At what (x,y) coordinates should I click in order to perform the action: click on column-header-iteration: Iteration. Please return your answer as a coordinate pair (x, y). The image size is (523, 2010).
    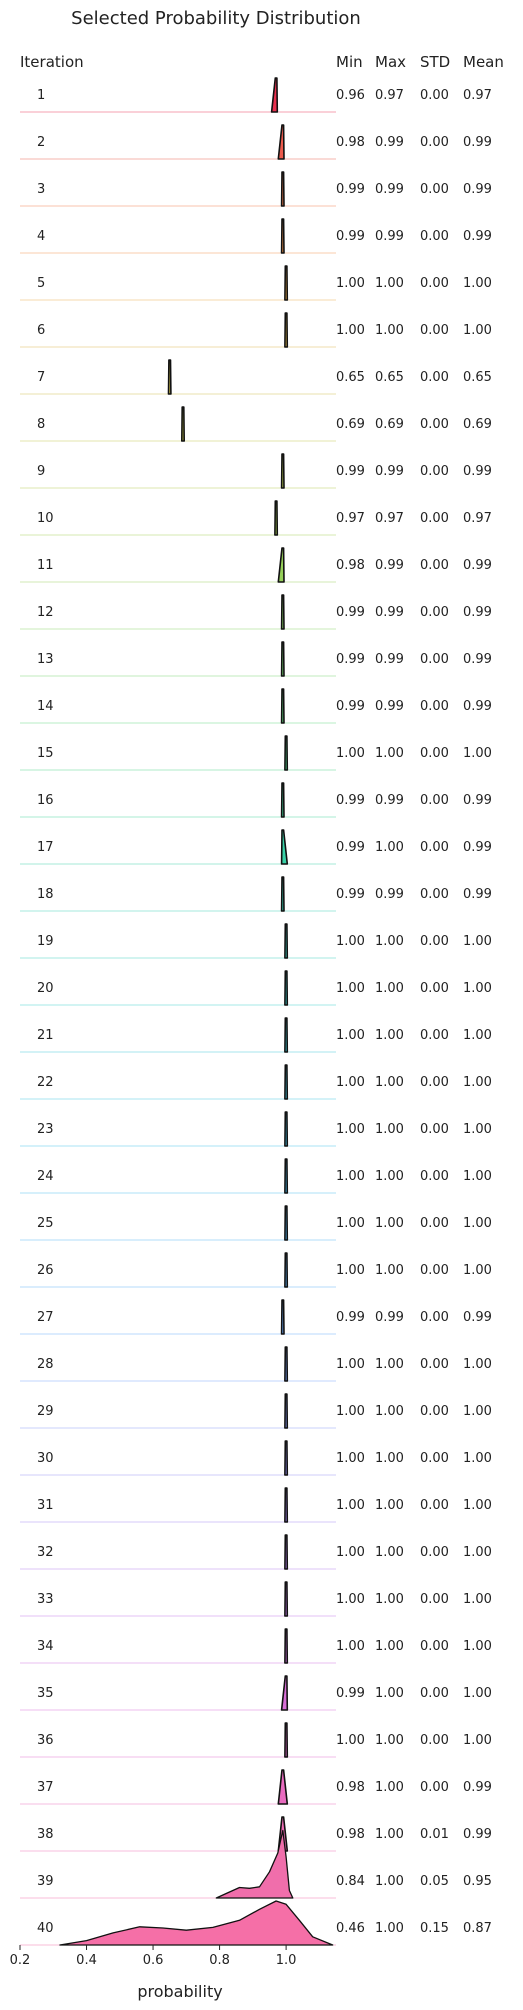
    Looking at the image, I should click on (52, 62).